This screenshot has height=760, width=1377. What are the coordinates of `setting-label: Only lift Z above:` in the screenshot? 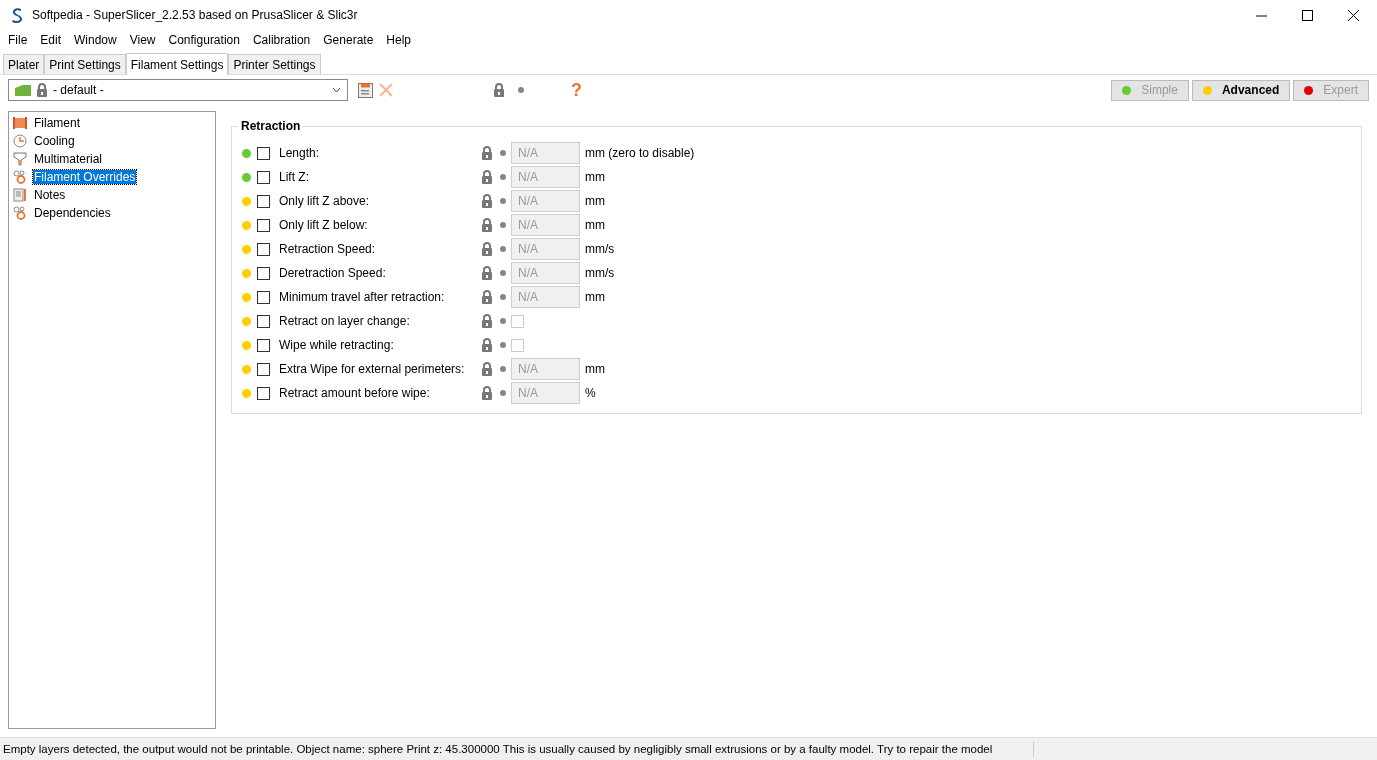 It's located at (325, 201).